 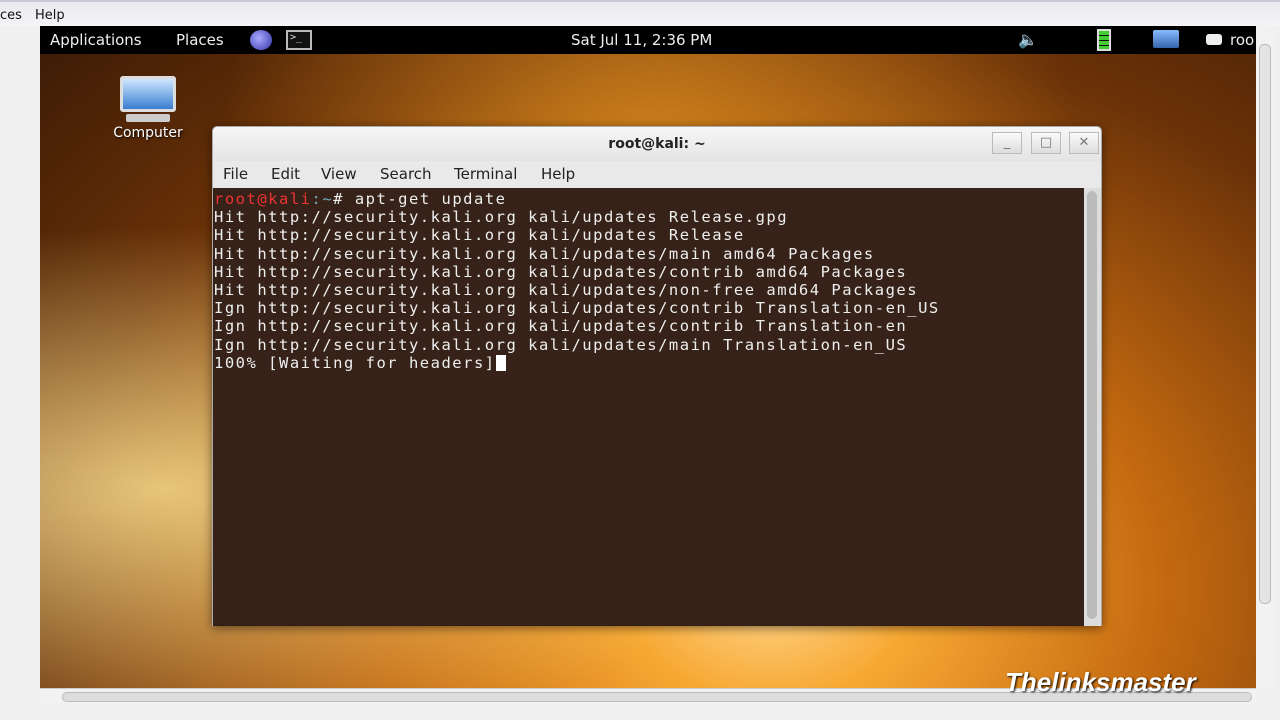 What do you see at coordinates (50, 15) in the screenshot?
I see `host-menu-help: Help` at bounding box center [50, 15].